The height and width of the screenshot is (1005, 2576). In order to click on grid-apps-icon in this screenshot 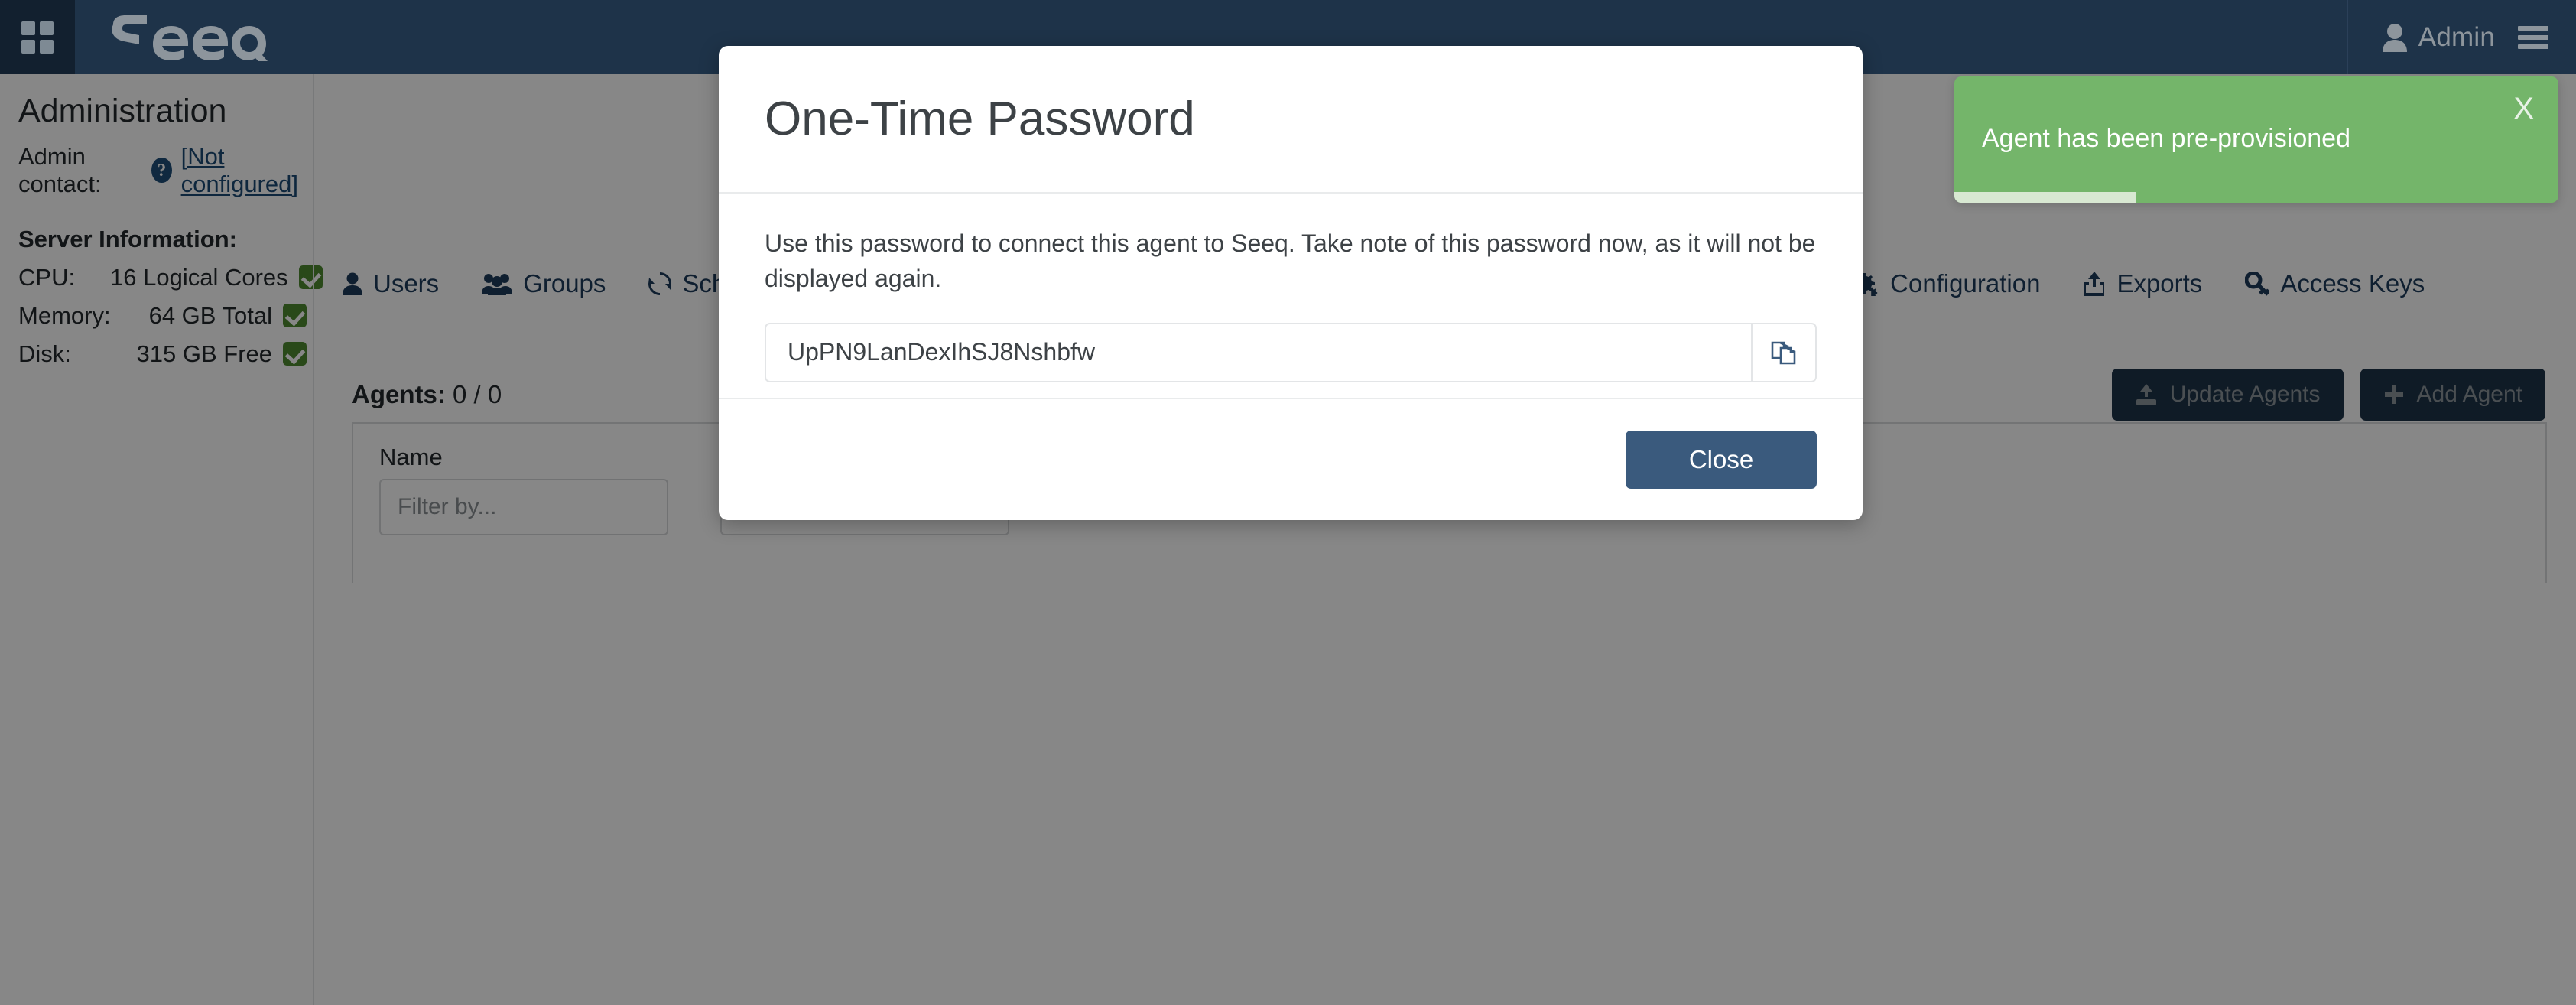, I will do `click(37, 37)`.